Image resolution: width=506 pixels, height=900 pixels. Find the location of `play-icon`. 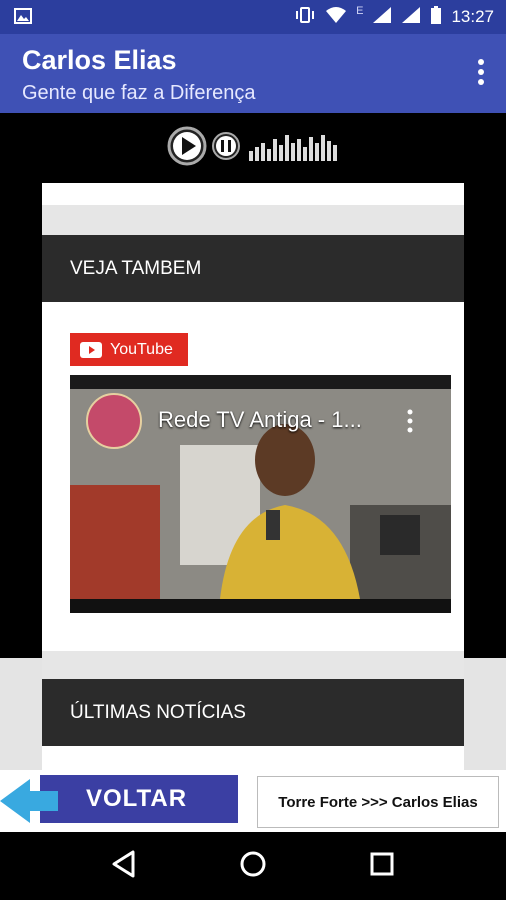

play-icon is located at coordinates (187, 148).